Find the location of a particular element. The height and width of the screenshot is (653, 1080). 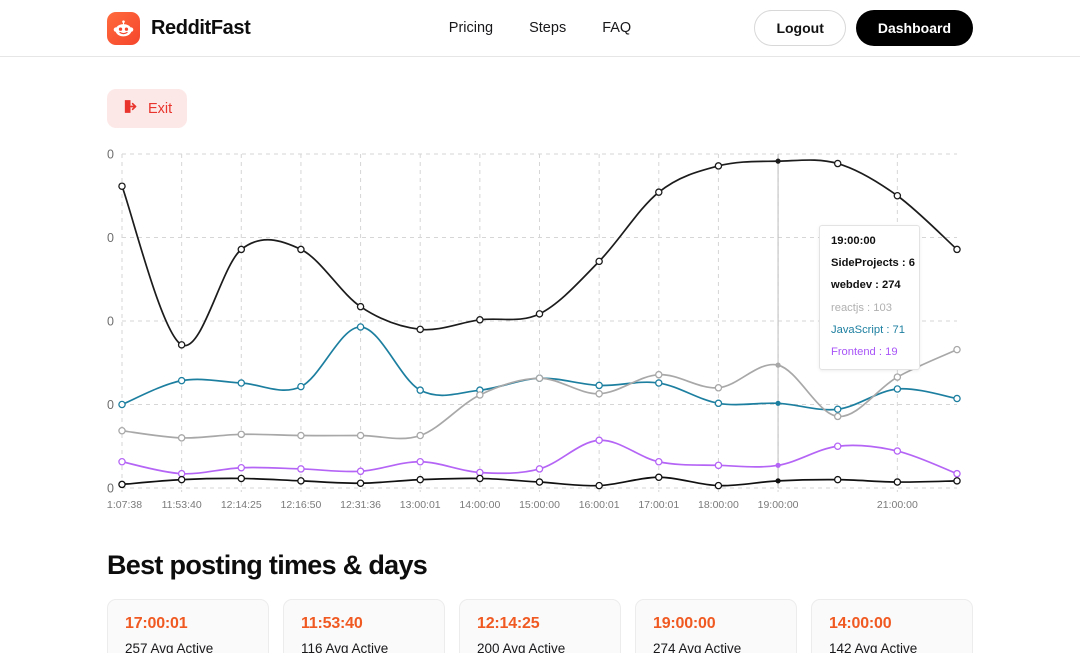

reddit-robot-icon is located at coordinates (123, 28).